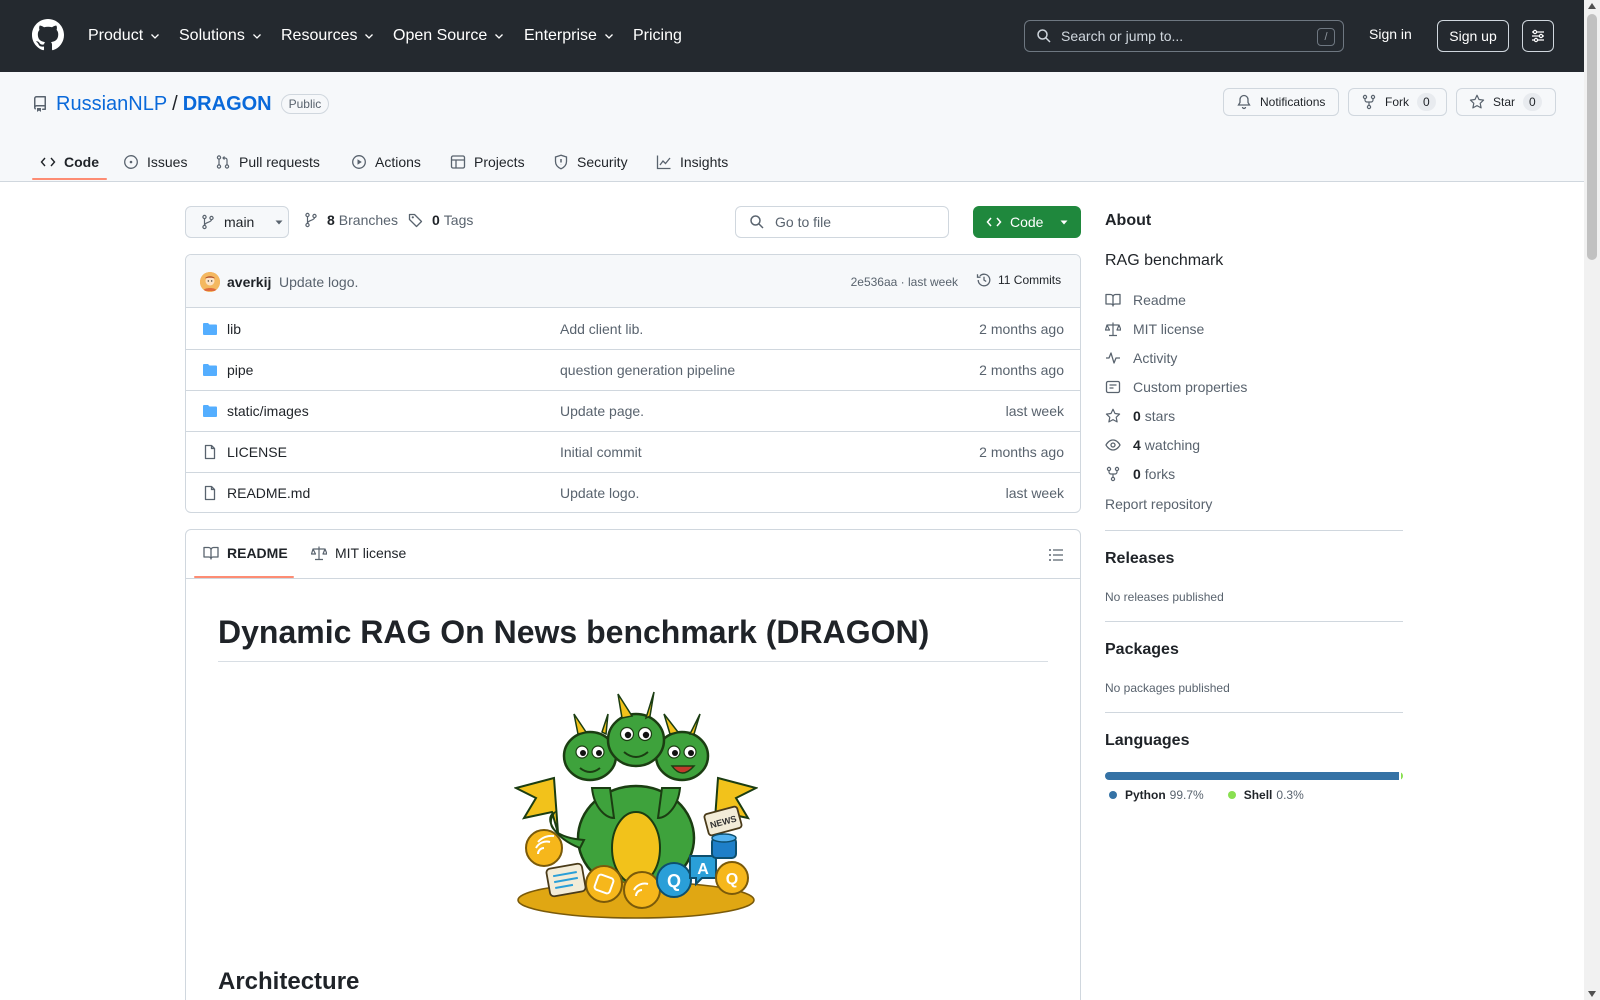  What do you see at coordinates (234, 329) in the screenshot?
I see `file-name: lib` at bounding box center [234, 329].